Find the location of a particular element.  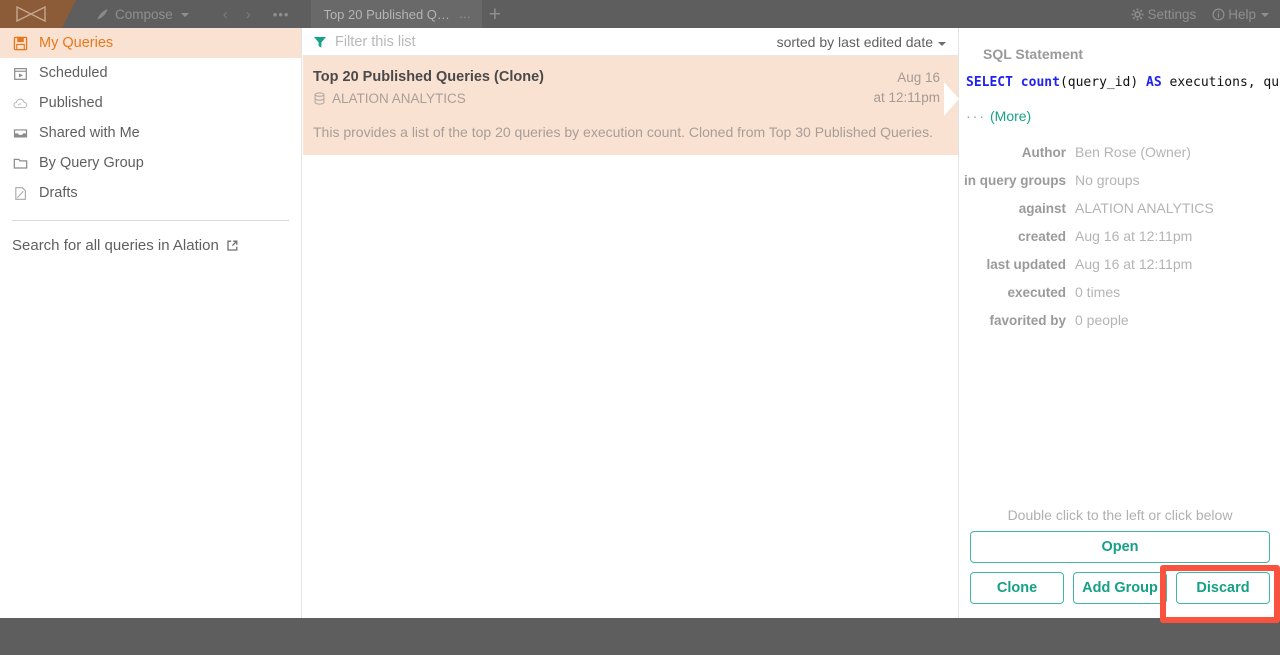

metadata-row: created Aug 16 at 12:11pm is located at coordinates (1120, 236).